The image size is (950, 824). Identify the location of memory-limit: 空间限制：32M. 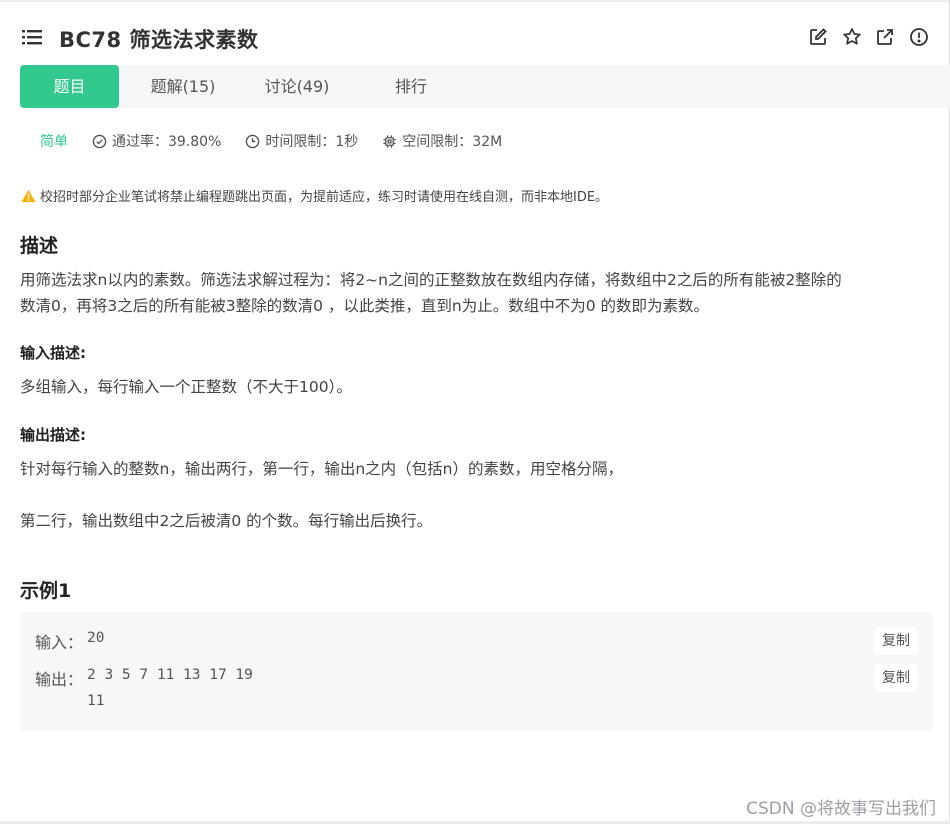
(442, 141).